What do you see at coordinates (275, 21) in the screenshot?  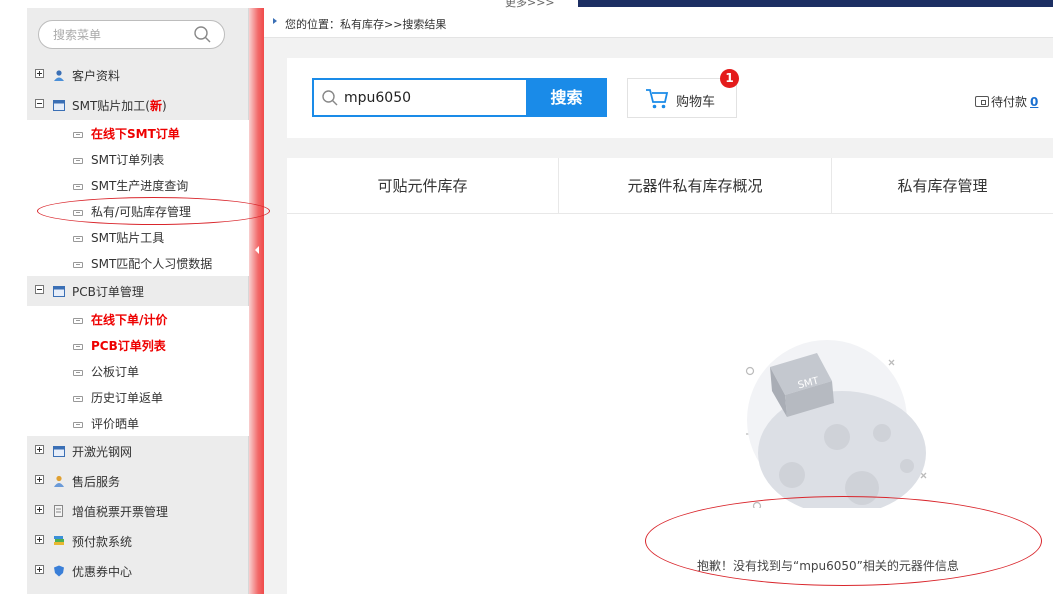 I see `breadcrumb-arrow-icon` at bounding box center [275, 21].